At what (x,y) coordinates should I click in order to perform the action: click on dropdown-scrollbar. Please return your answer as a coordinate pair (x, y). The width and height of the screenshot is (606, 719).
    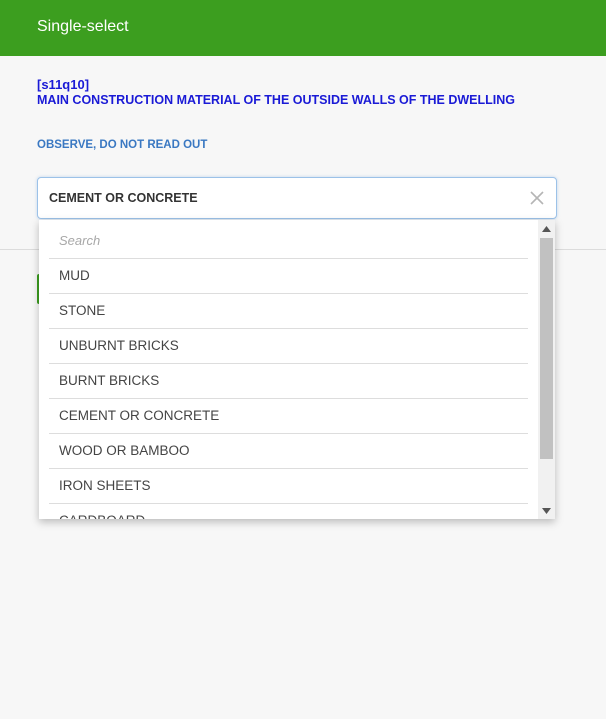
    Looking at the image, I should click on (546, 369).